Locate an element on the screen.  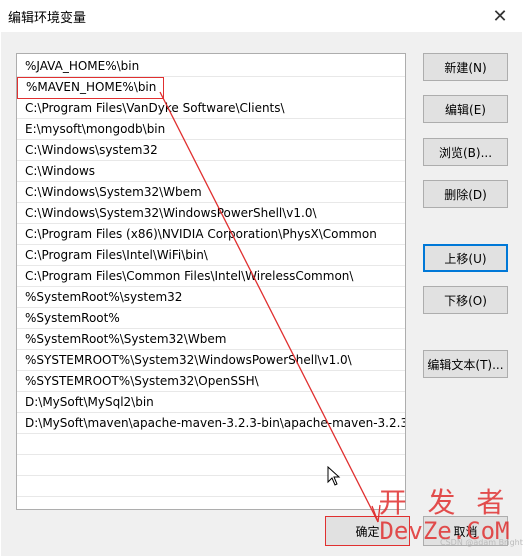
list-item: C:\Program Files\Intel\WiFi\bin\ is located at coordinates (211, 255).